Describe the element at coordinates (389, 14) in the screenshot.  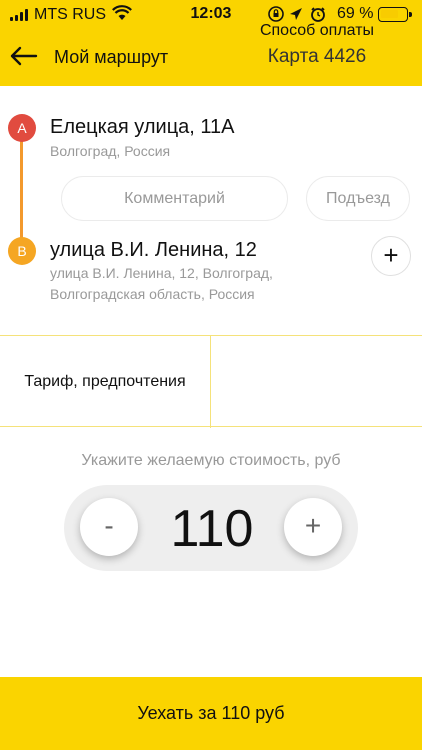
I see `battery-fill` at that location.